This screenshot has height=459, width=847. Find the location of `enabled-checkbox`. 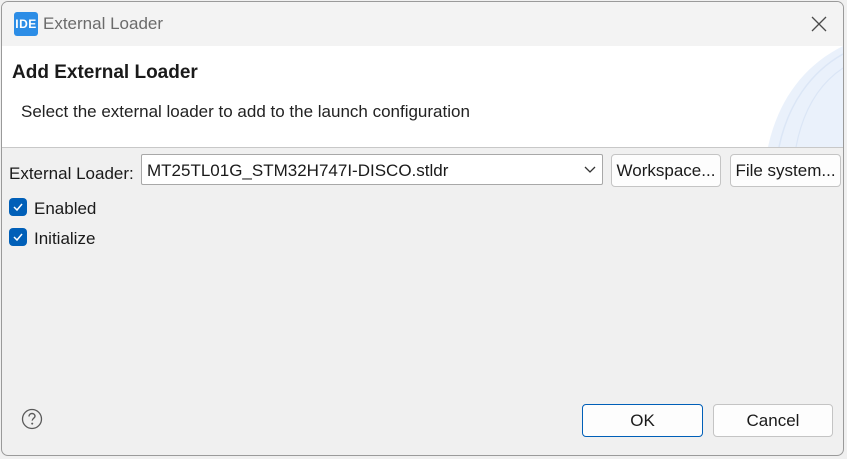

enabled-checkbox is located at coordinates (18, 207).